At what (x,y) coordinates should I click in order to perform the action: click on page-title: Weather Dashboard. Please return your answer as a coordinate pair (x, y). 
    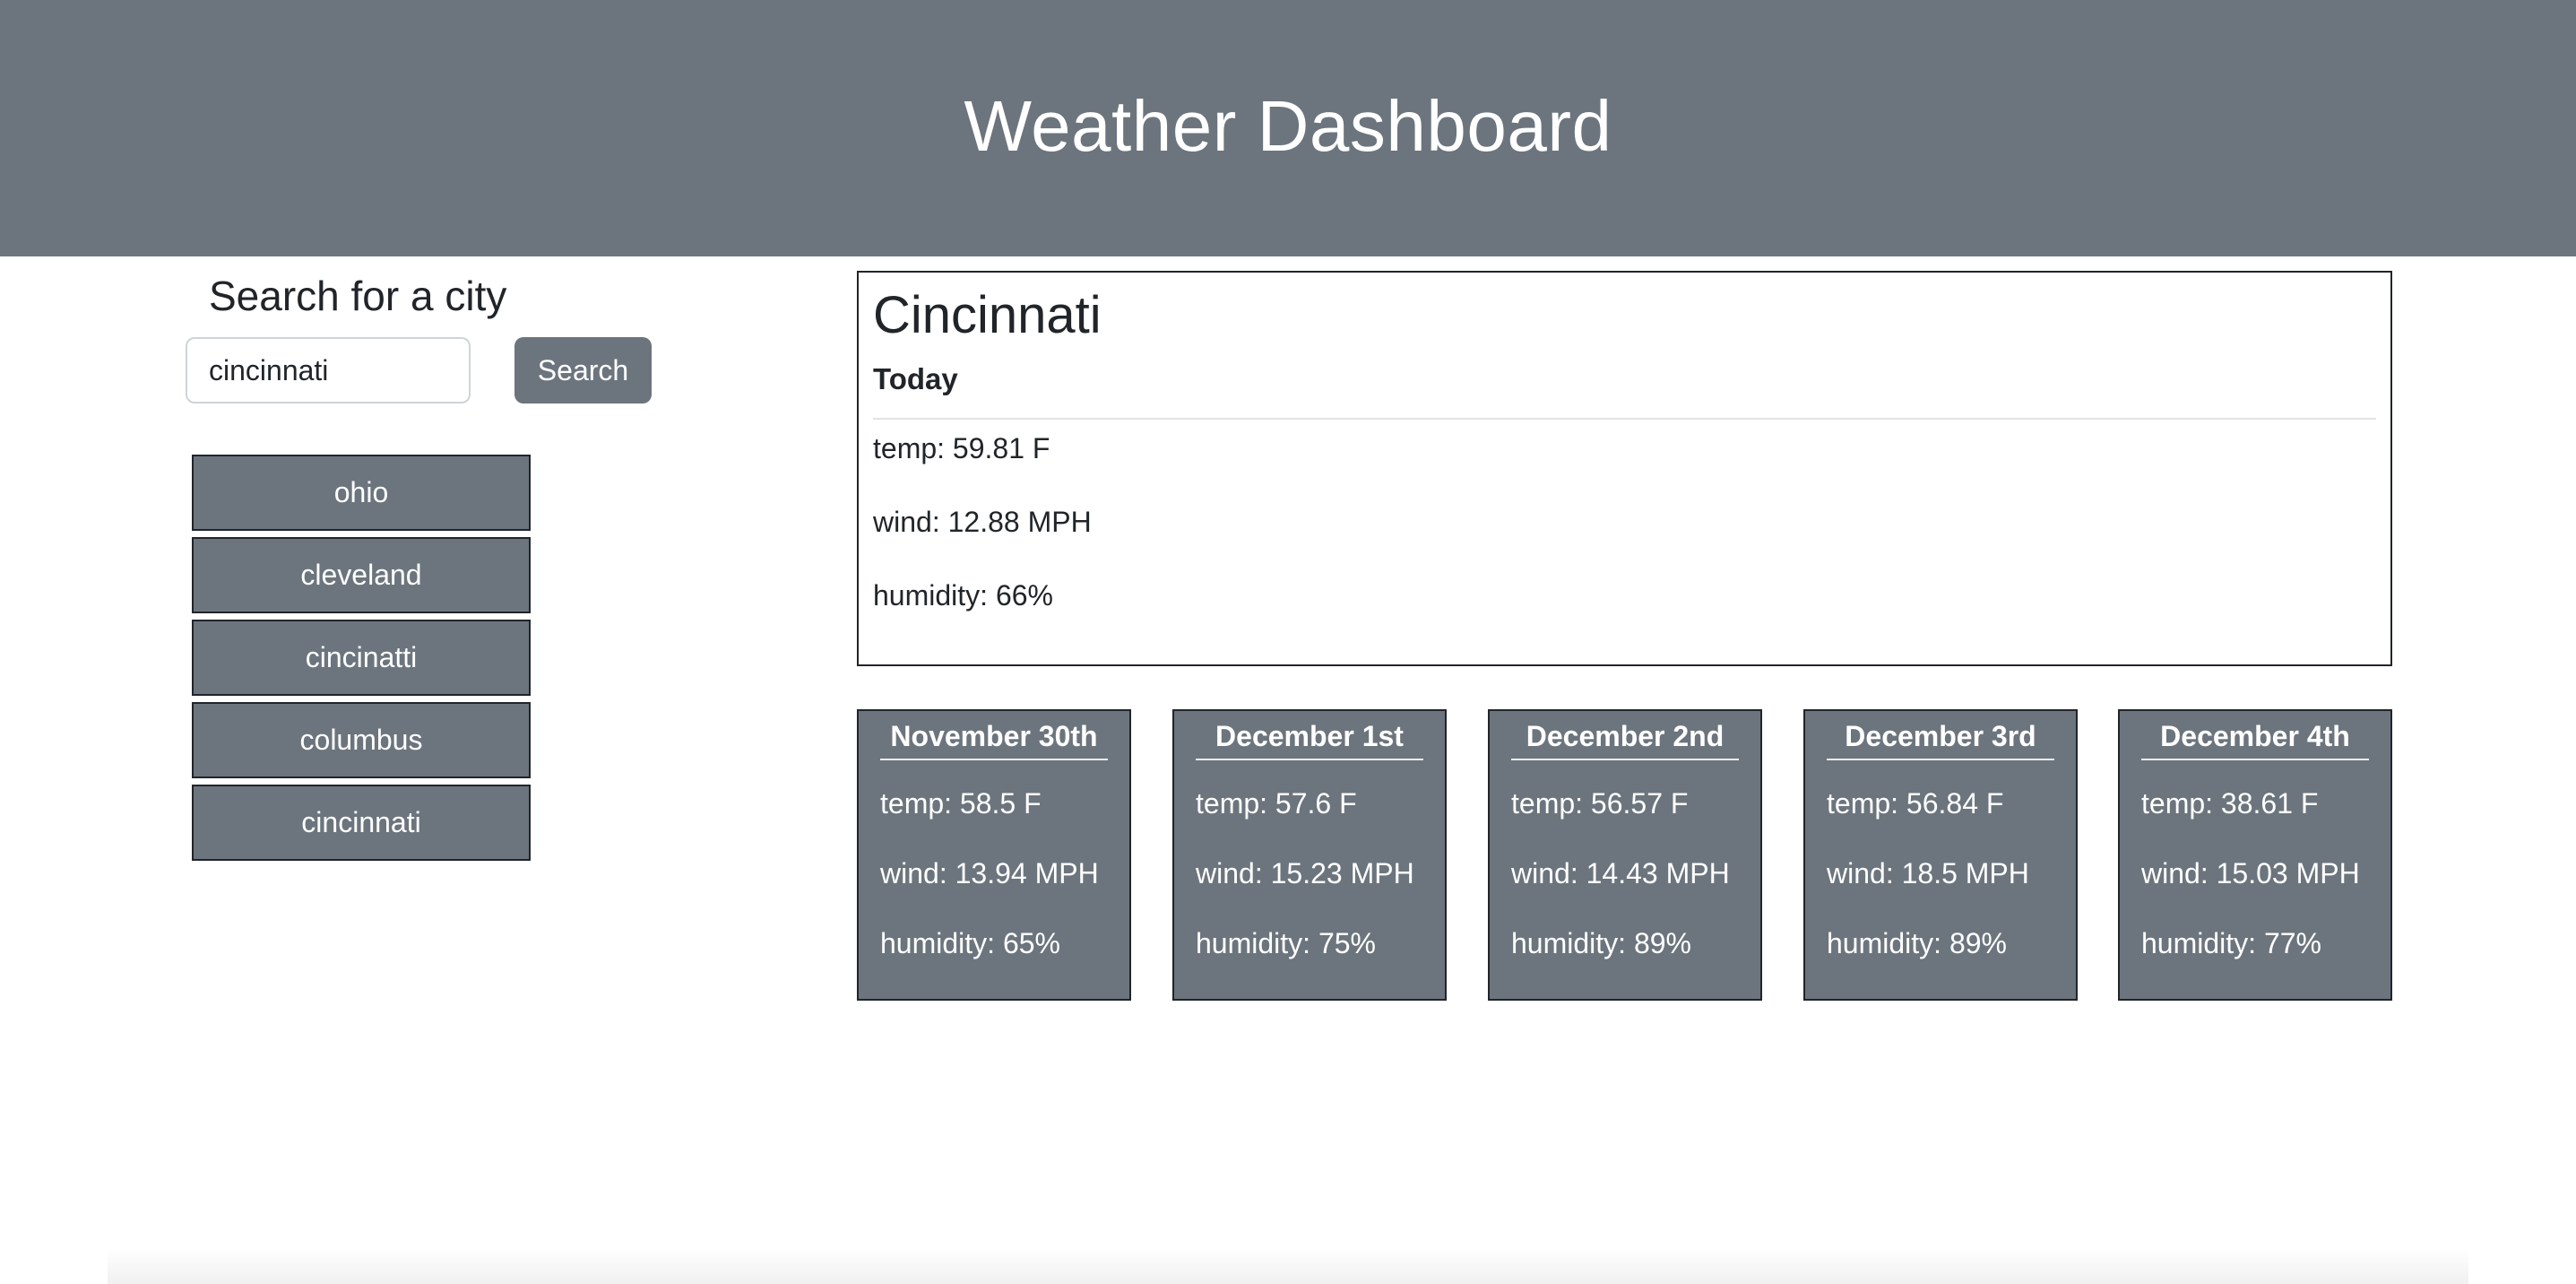
    Looking at the image, I should click on (1288, 126).